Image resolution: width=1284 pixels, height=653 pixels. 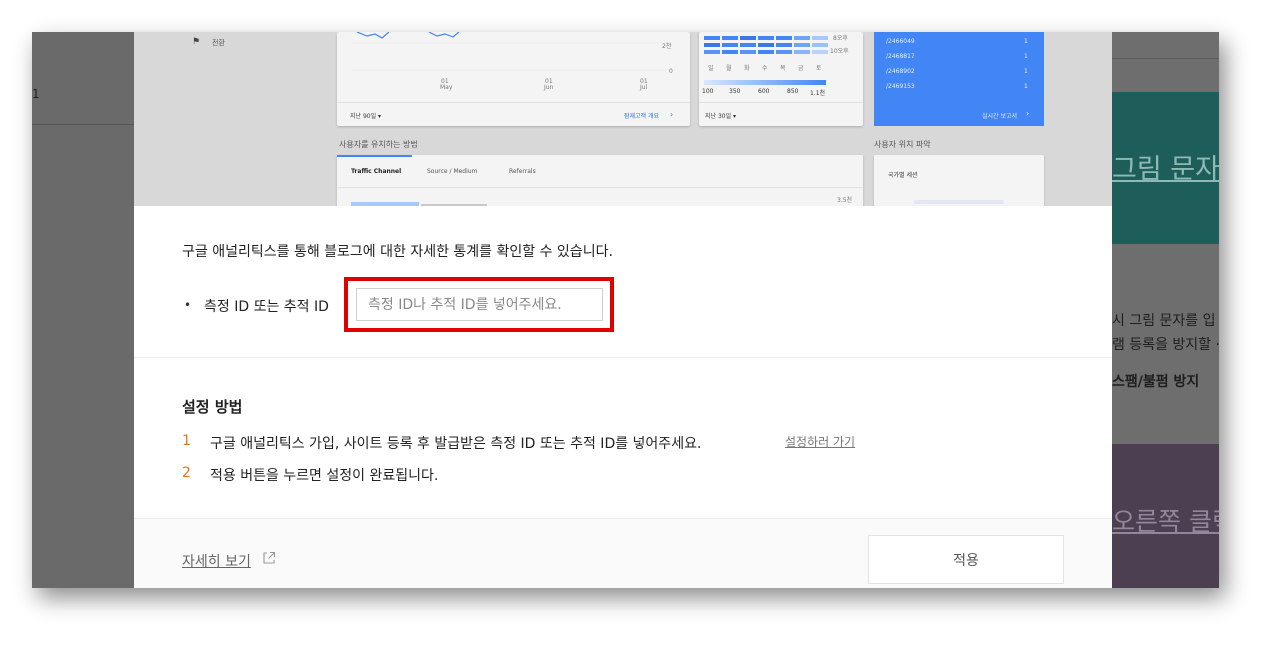 I want to click on step-number: 1, so click(x=186, y=441).